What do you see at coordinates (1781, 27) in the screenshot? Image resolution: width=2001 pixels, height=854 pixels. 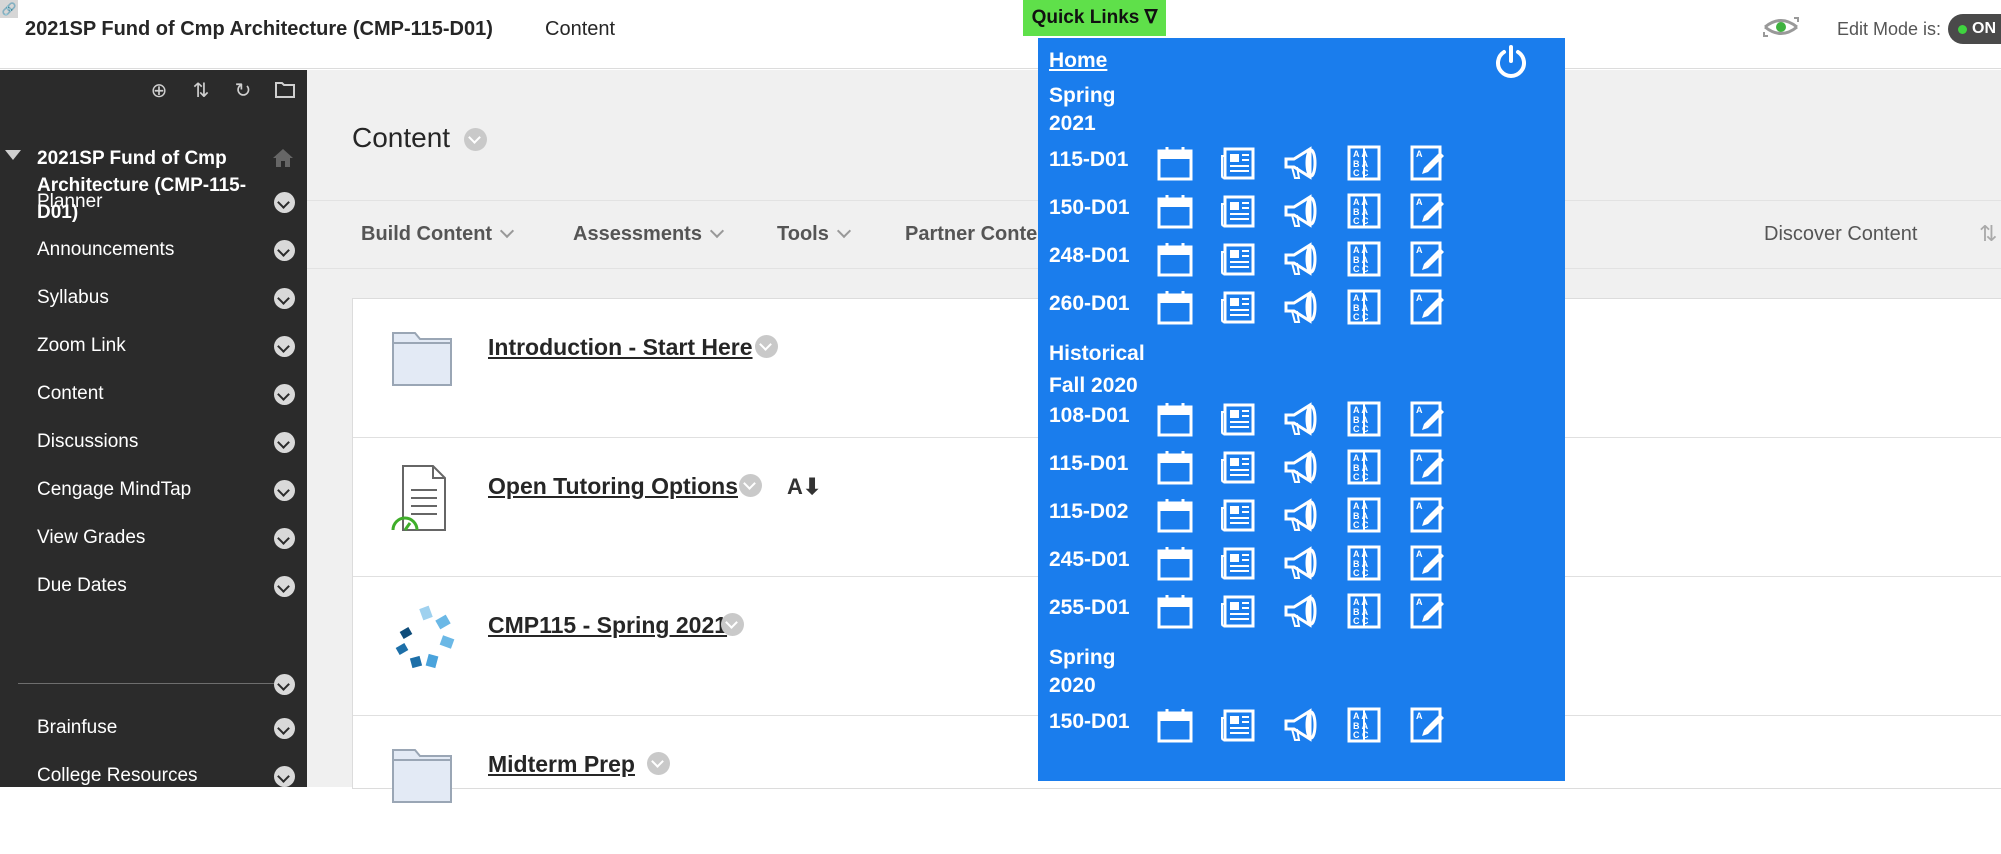 I see `student-preview-icon` at bounding box center [1781, 27].